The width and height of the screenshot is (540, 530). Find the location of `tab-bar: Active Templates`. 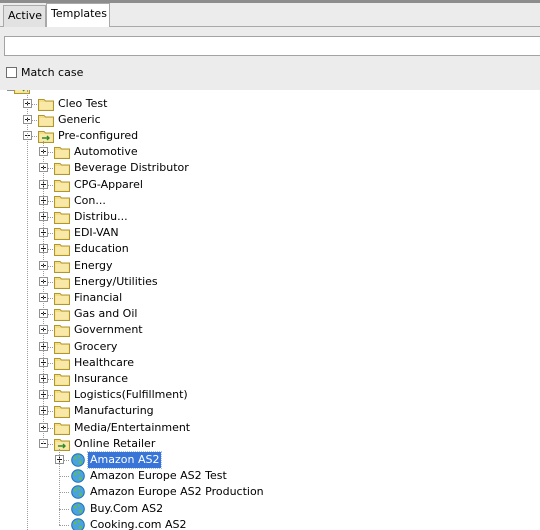

tab-bar: Active Templates is located at coordinates (270, 13).